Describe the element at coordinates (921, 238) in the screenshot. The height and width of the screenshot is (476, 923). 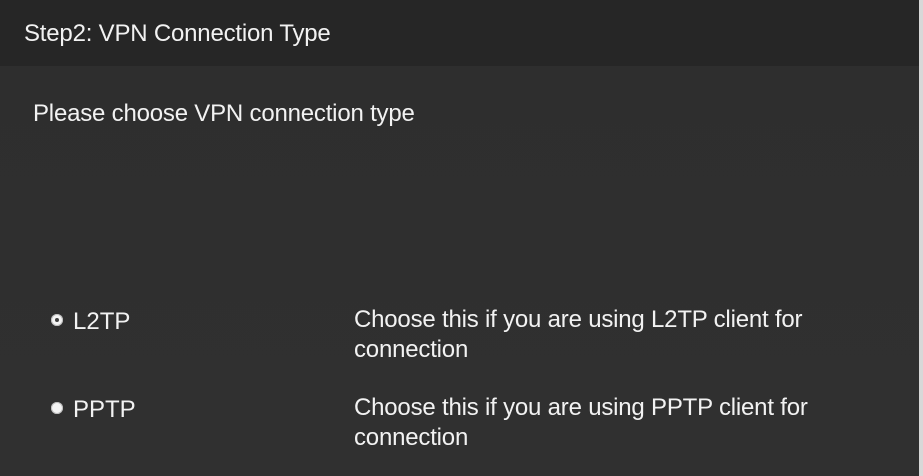
I see `panel-edge` at that location.